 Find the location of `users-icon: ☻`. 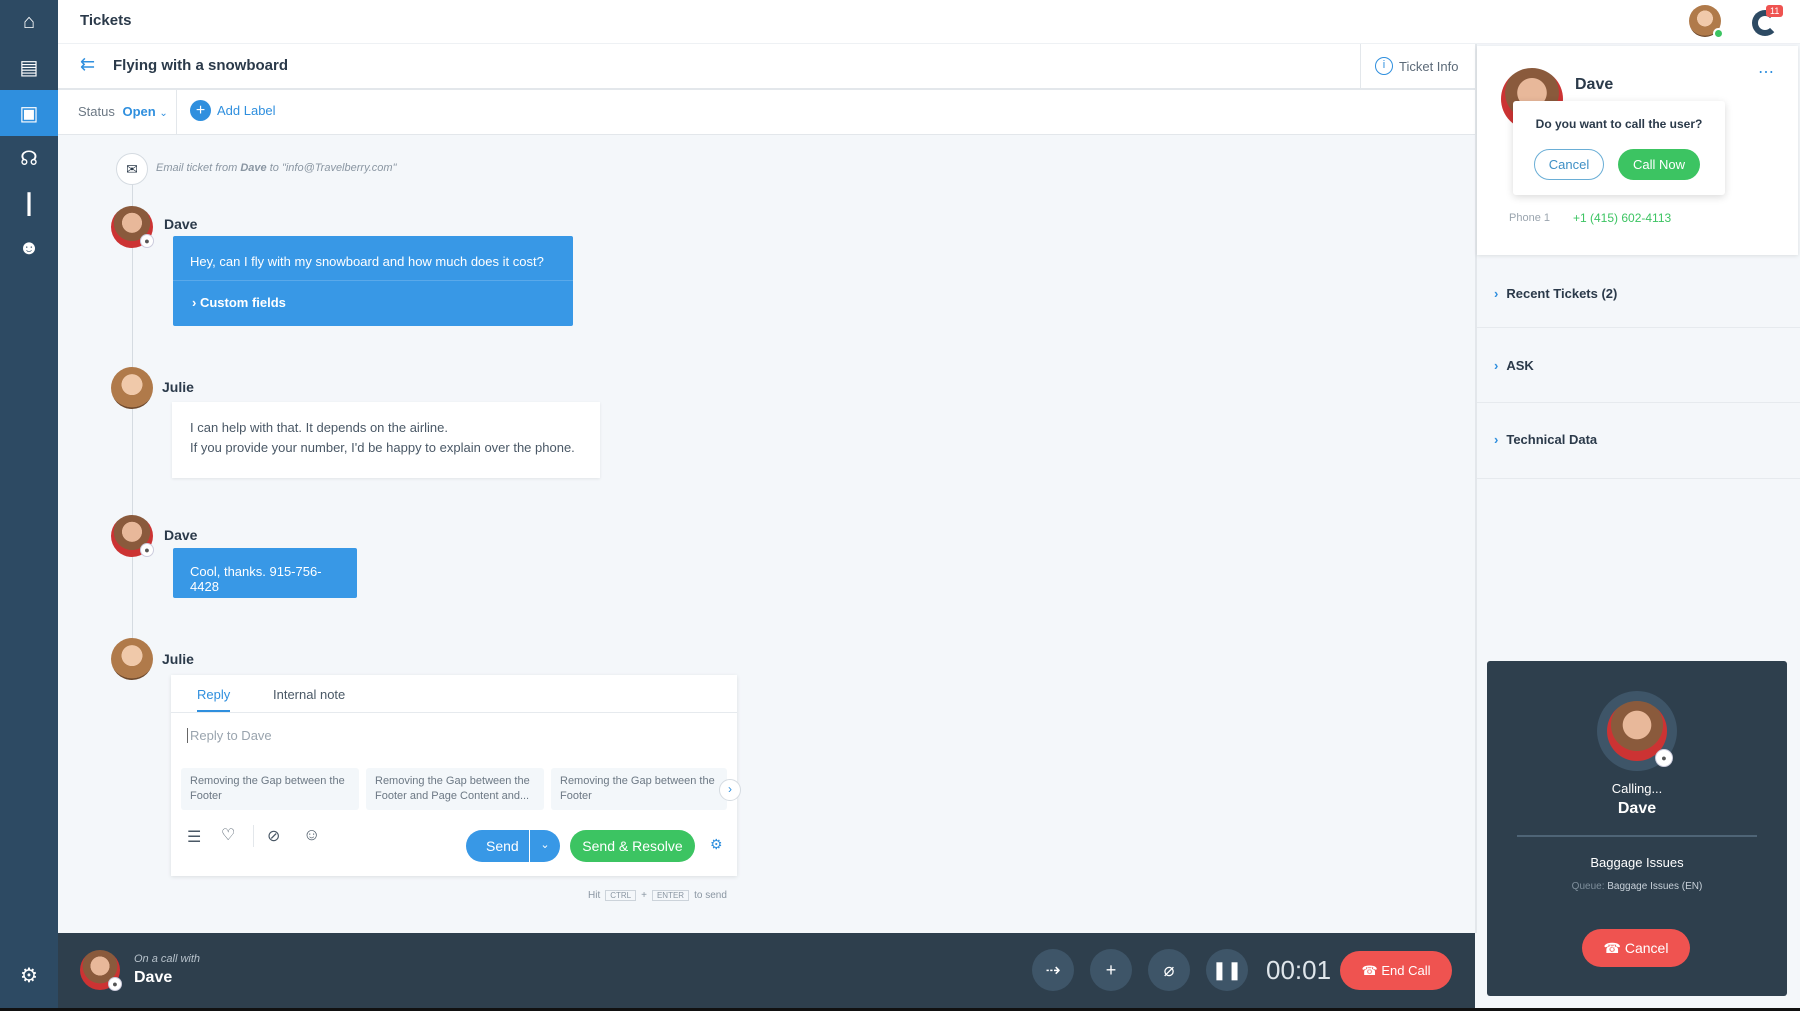

users-icon: ☻ is located at coordinates (29, 248).